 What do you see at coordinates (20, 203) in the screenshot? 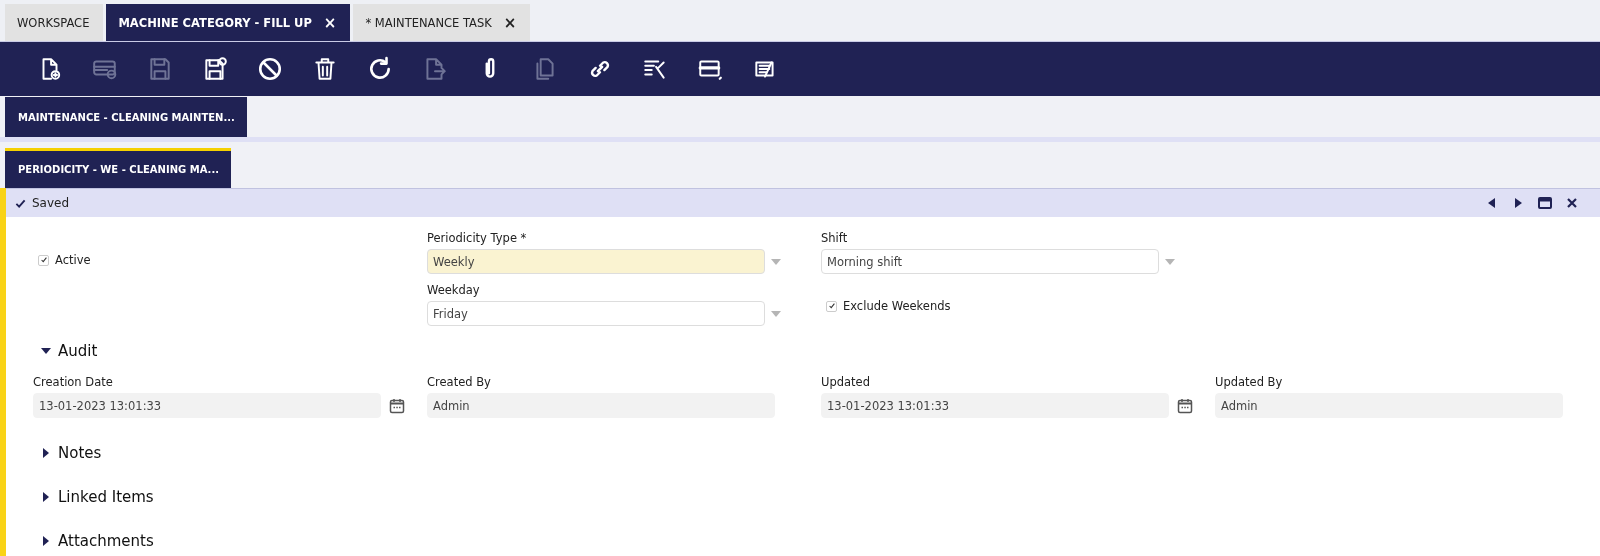
I see `check-icon` at bounding box center [20, 203].